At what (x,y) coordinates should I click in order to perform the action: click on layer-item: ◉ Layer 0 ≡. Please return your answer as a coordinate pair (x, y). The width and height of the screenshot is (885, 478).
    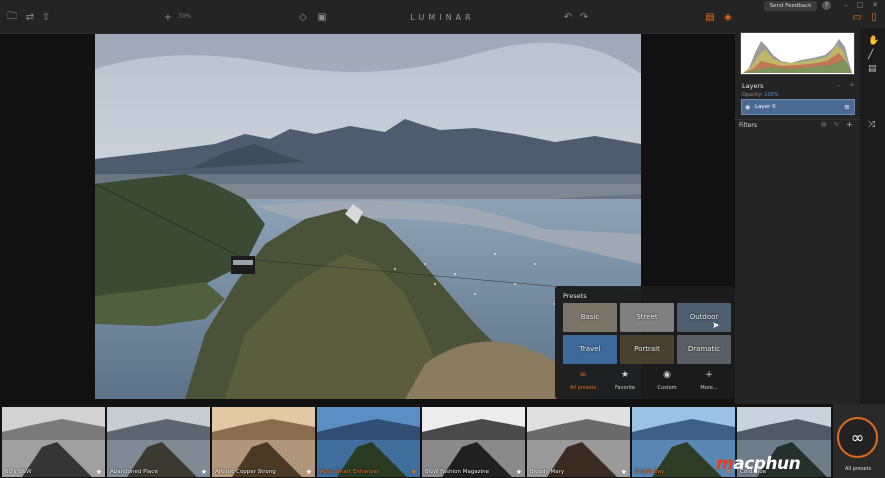
    Looking at the image, I should click on (798, 107).